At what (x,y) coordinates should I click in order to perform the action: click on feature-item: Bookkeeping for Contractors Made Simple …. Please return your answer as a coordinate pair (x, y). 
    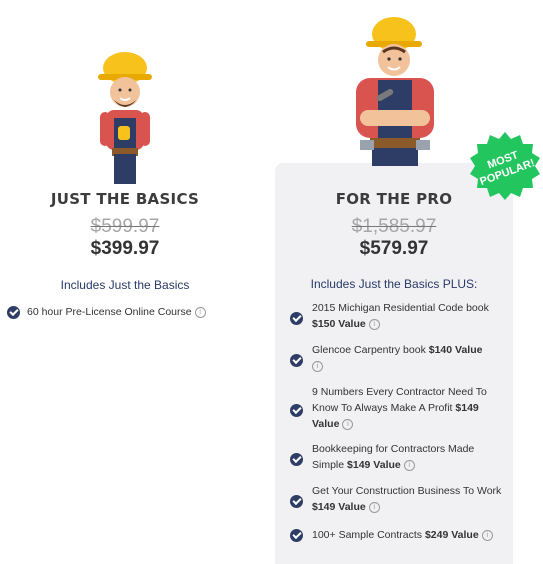
    Looking at the image, I should click on (407, 457).